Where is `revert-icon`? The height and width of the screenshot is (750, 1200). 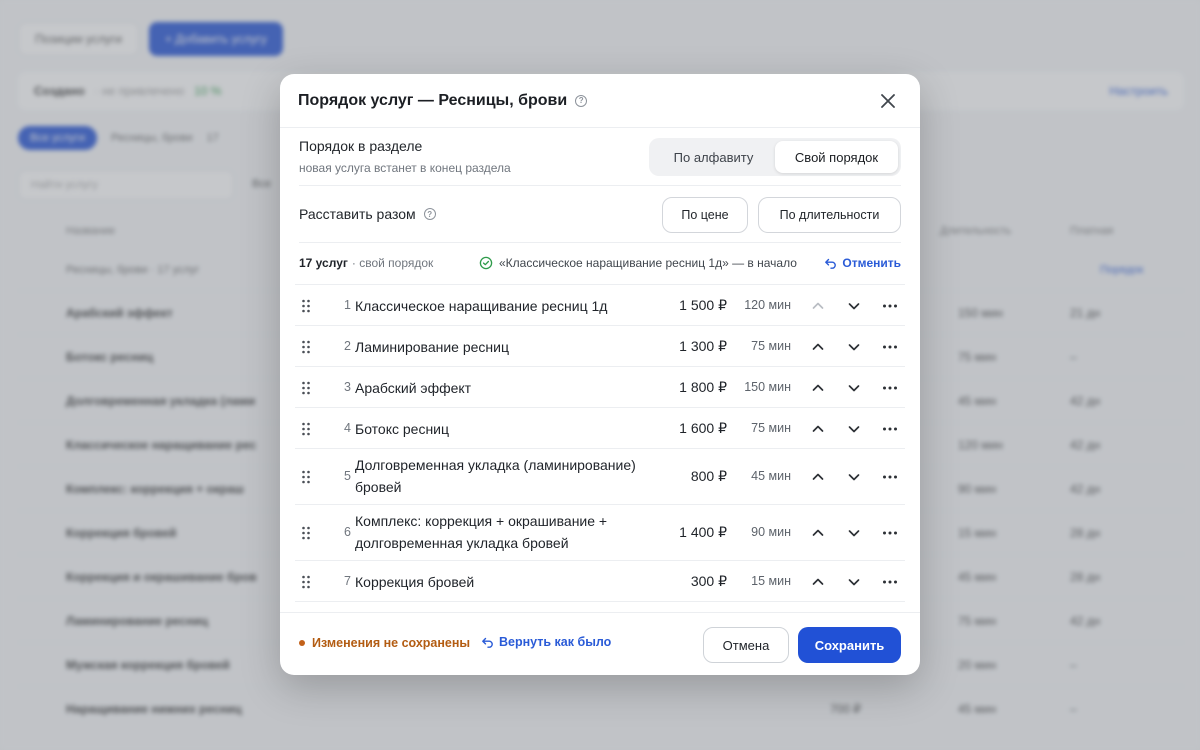 revert-icon is located at coordinates (487, 642).